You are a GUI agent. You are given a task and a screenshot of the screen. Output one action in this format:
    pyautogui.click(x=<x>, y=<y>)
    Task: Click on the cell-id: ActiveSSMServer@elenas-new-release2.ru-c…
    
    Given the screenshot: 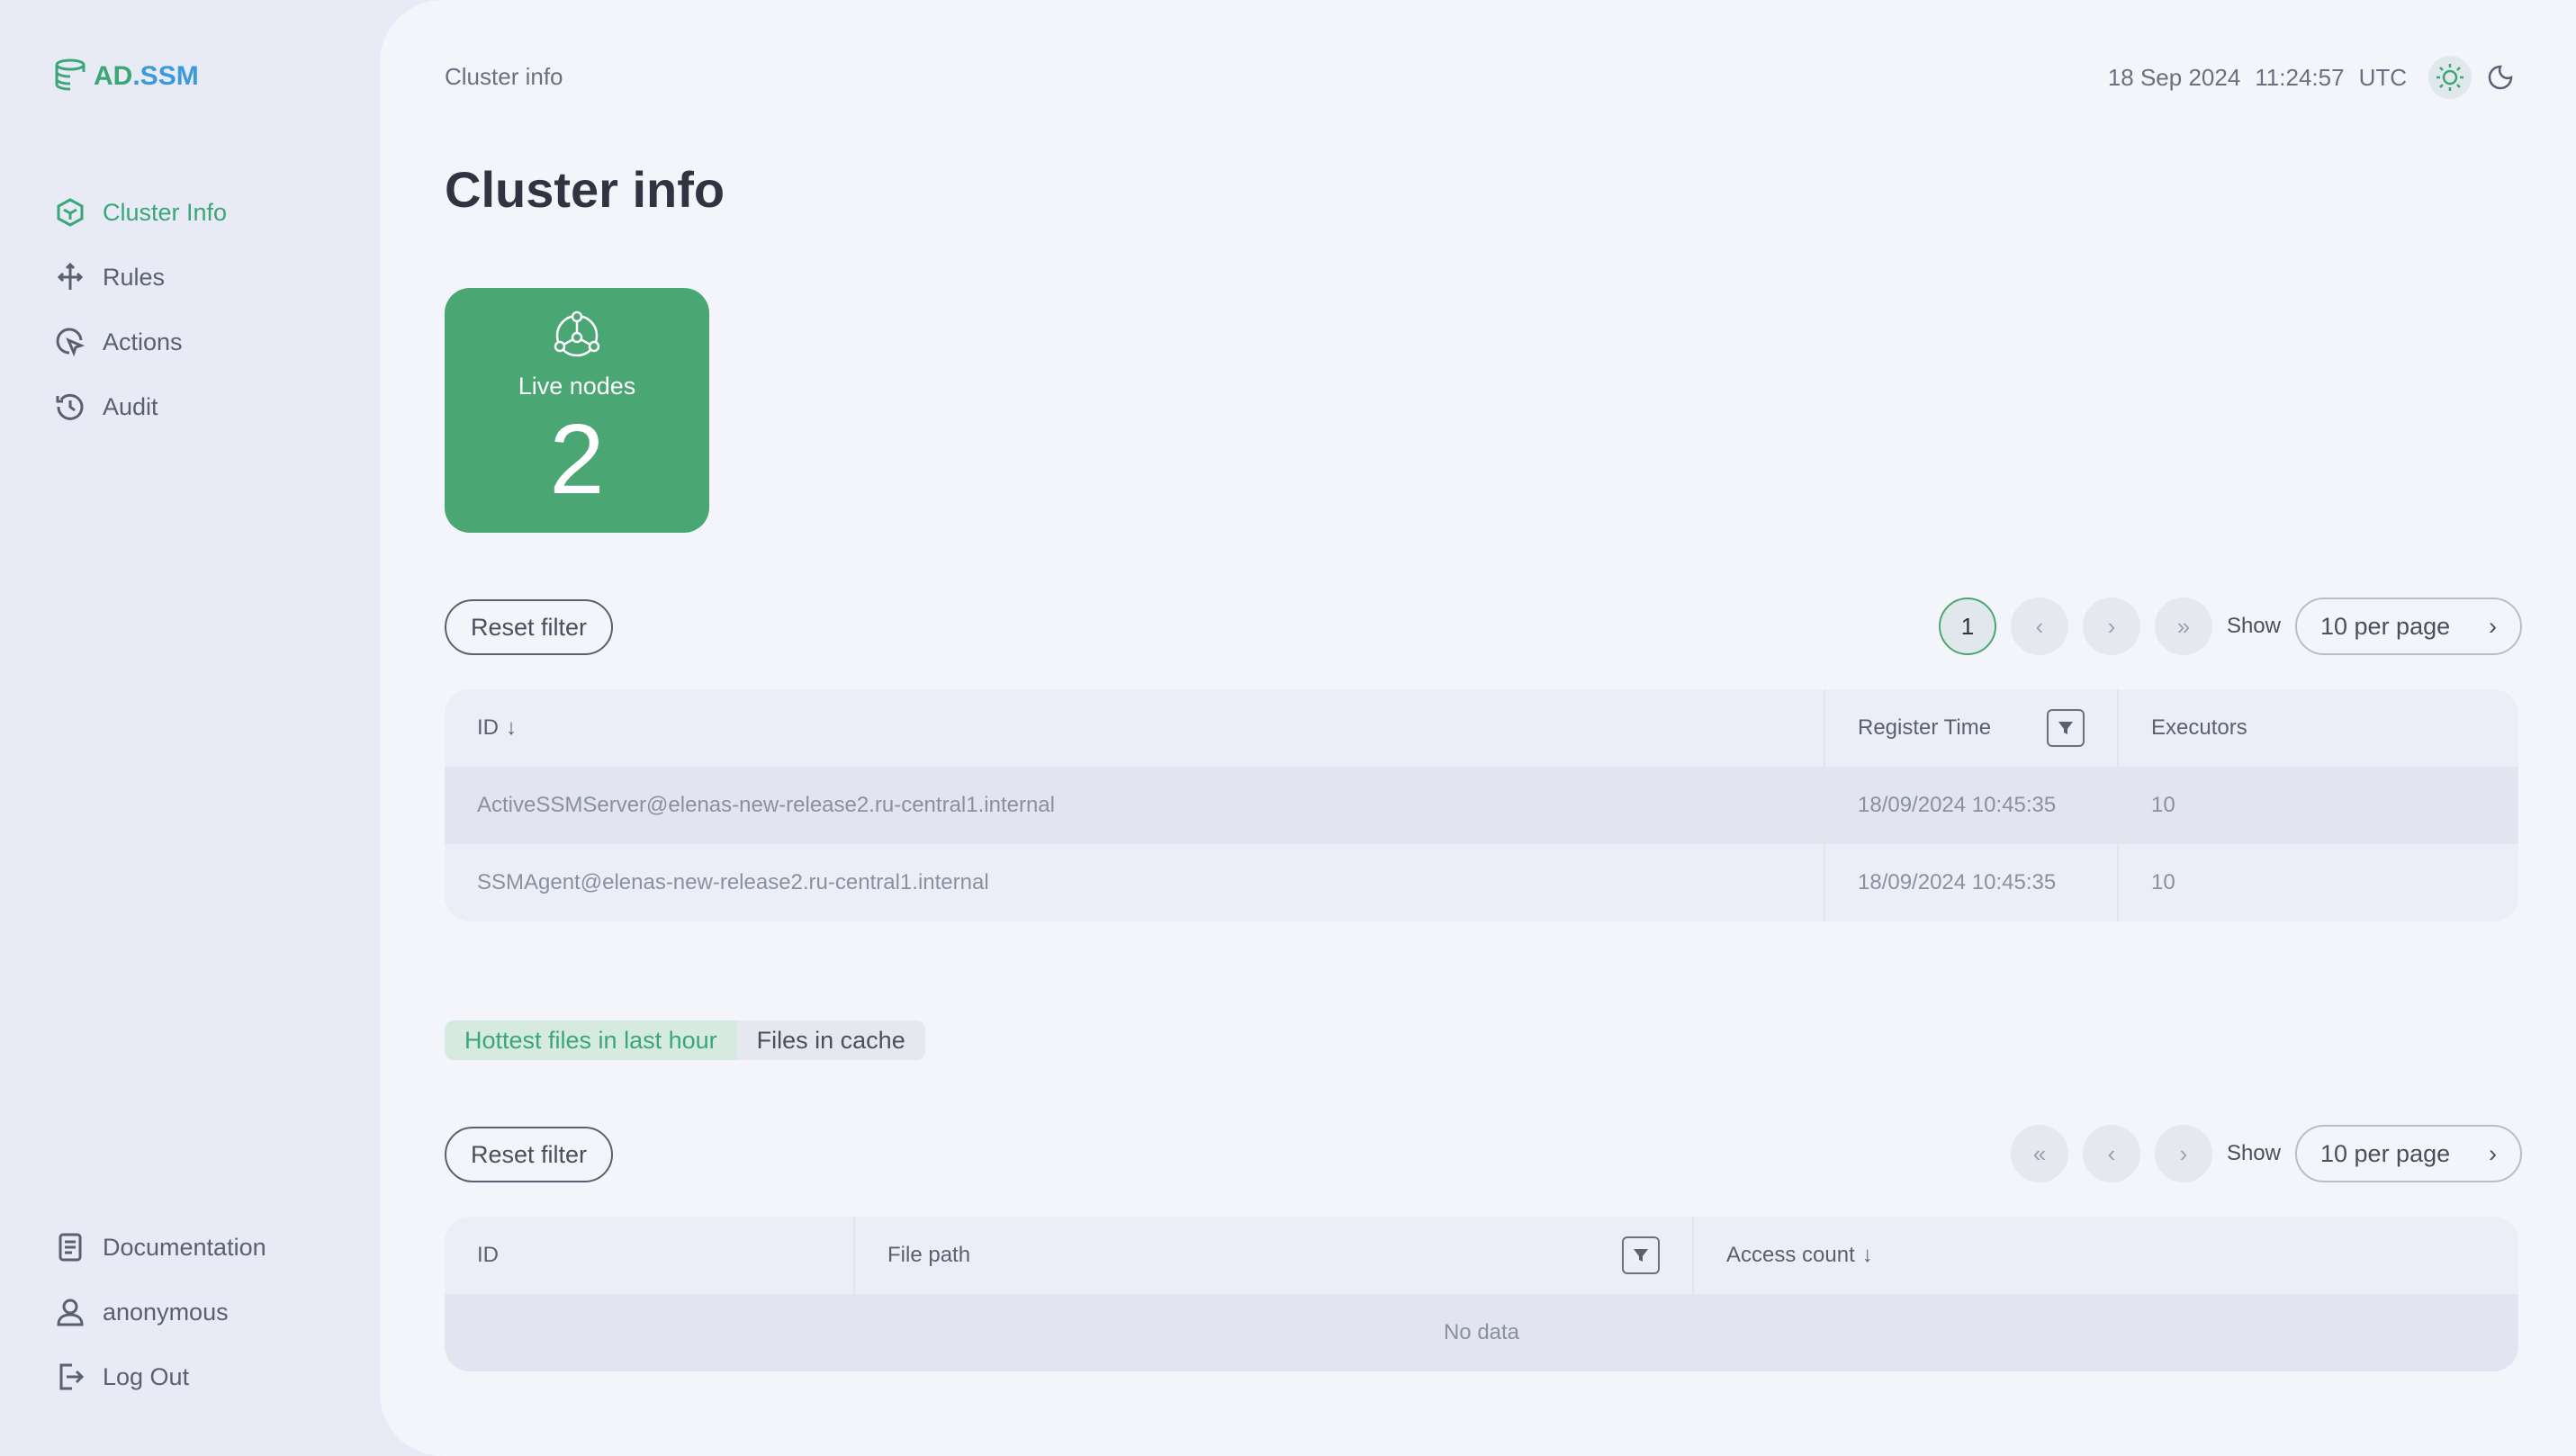 What is the action you would take?
    pyautogui.click(x=1135, y=805)
    